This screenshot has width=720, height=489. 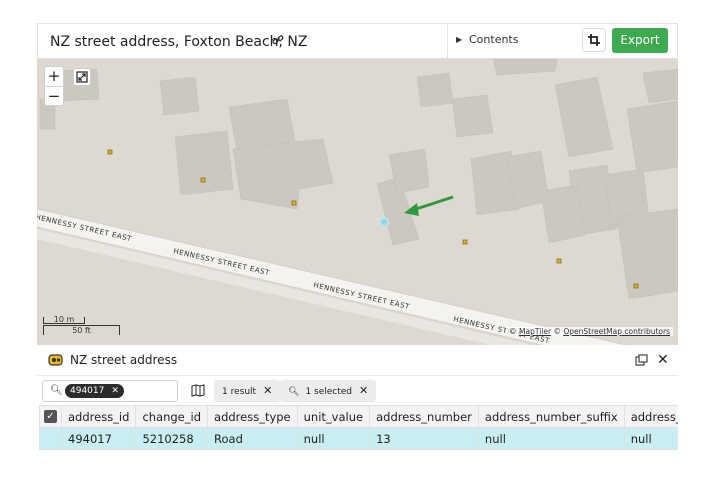 I want to click on select-all-cell: ✓, so click(x=50, y=416).